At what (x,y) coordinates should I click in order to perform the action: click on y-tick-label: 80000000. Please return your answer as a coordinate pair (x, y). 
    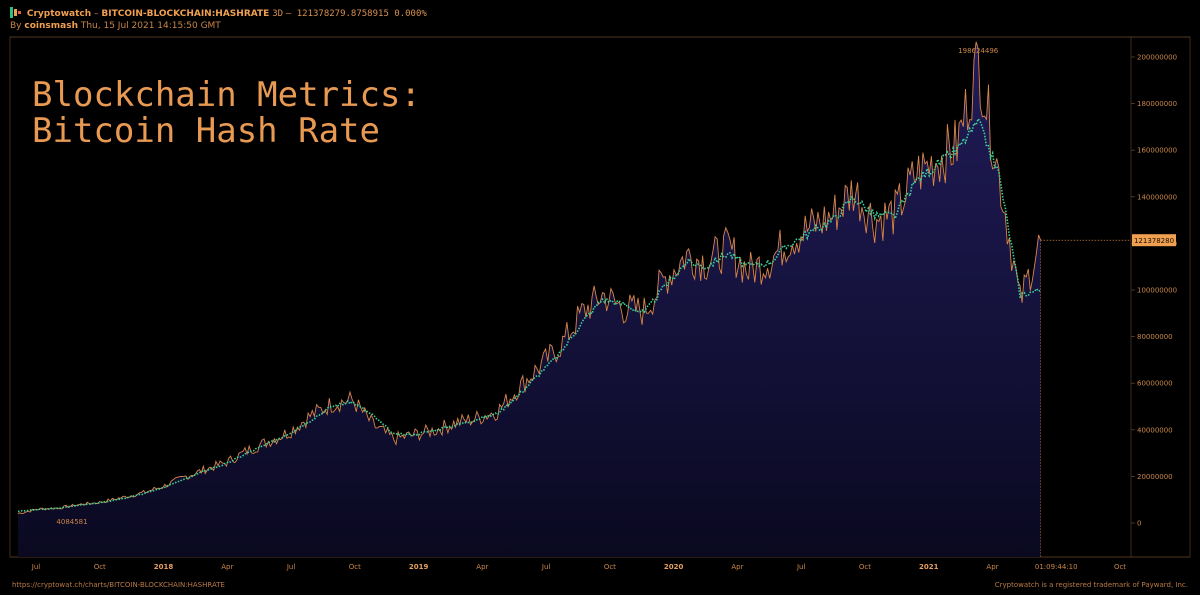
    Looking at the image, I should click on (1155, 337).